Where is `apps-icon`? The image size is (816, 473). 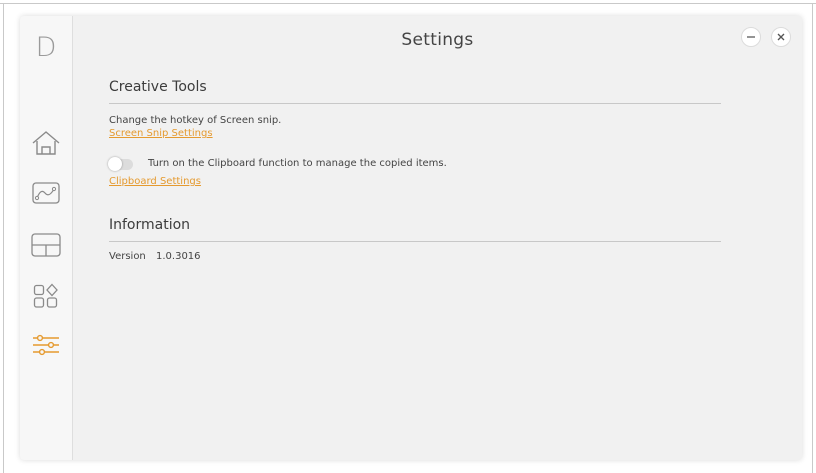 apps-icon is located at coordinates (45, 295).